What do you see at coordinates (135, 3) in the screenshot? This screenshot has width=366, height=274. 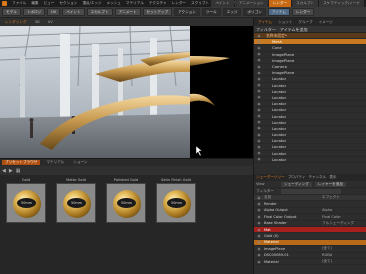 I see `menu-item-material: マテリアル` at bounding box center [135, 3].